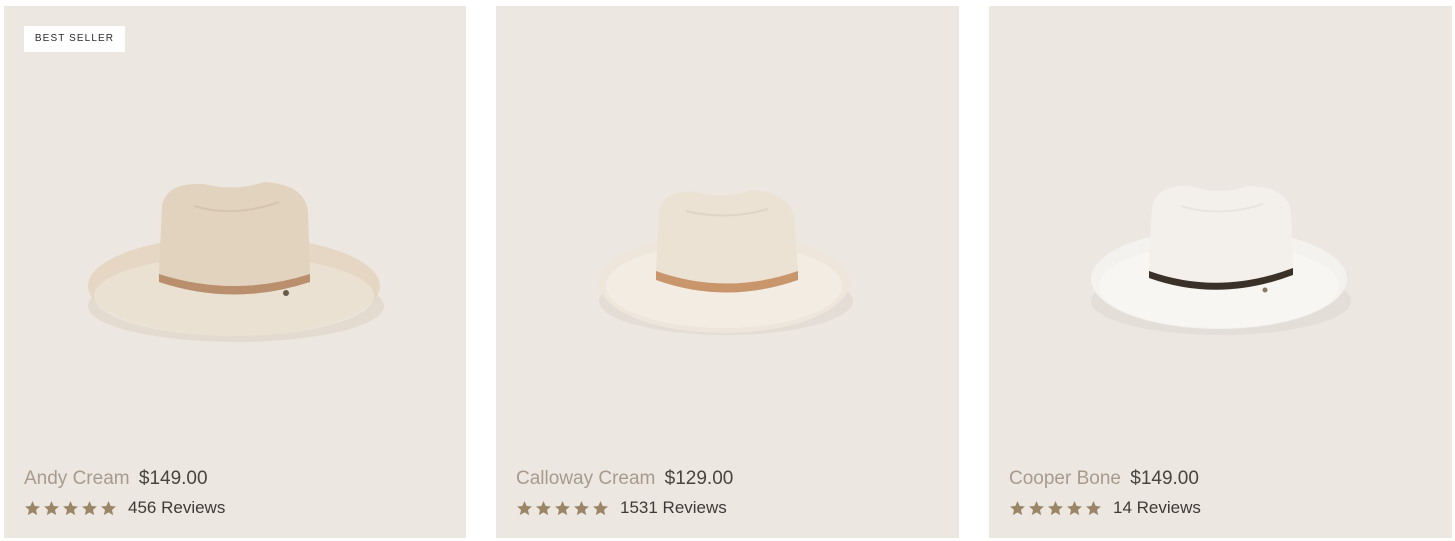  I want to click on product-name: Calloway Cream, so click(585, 478).